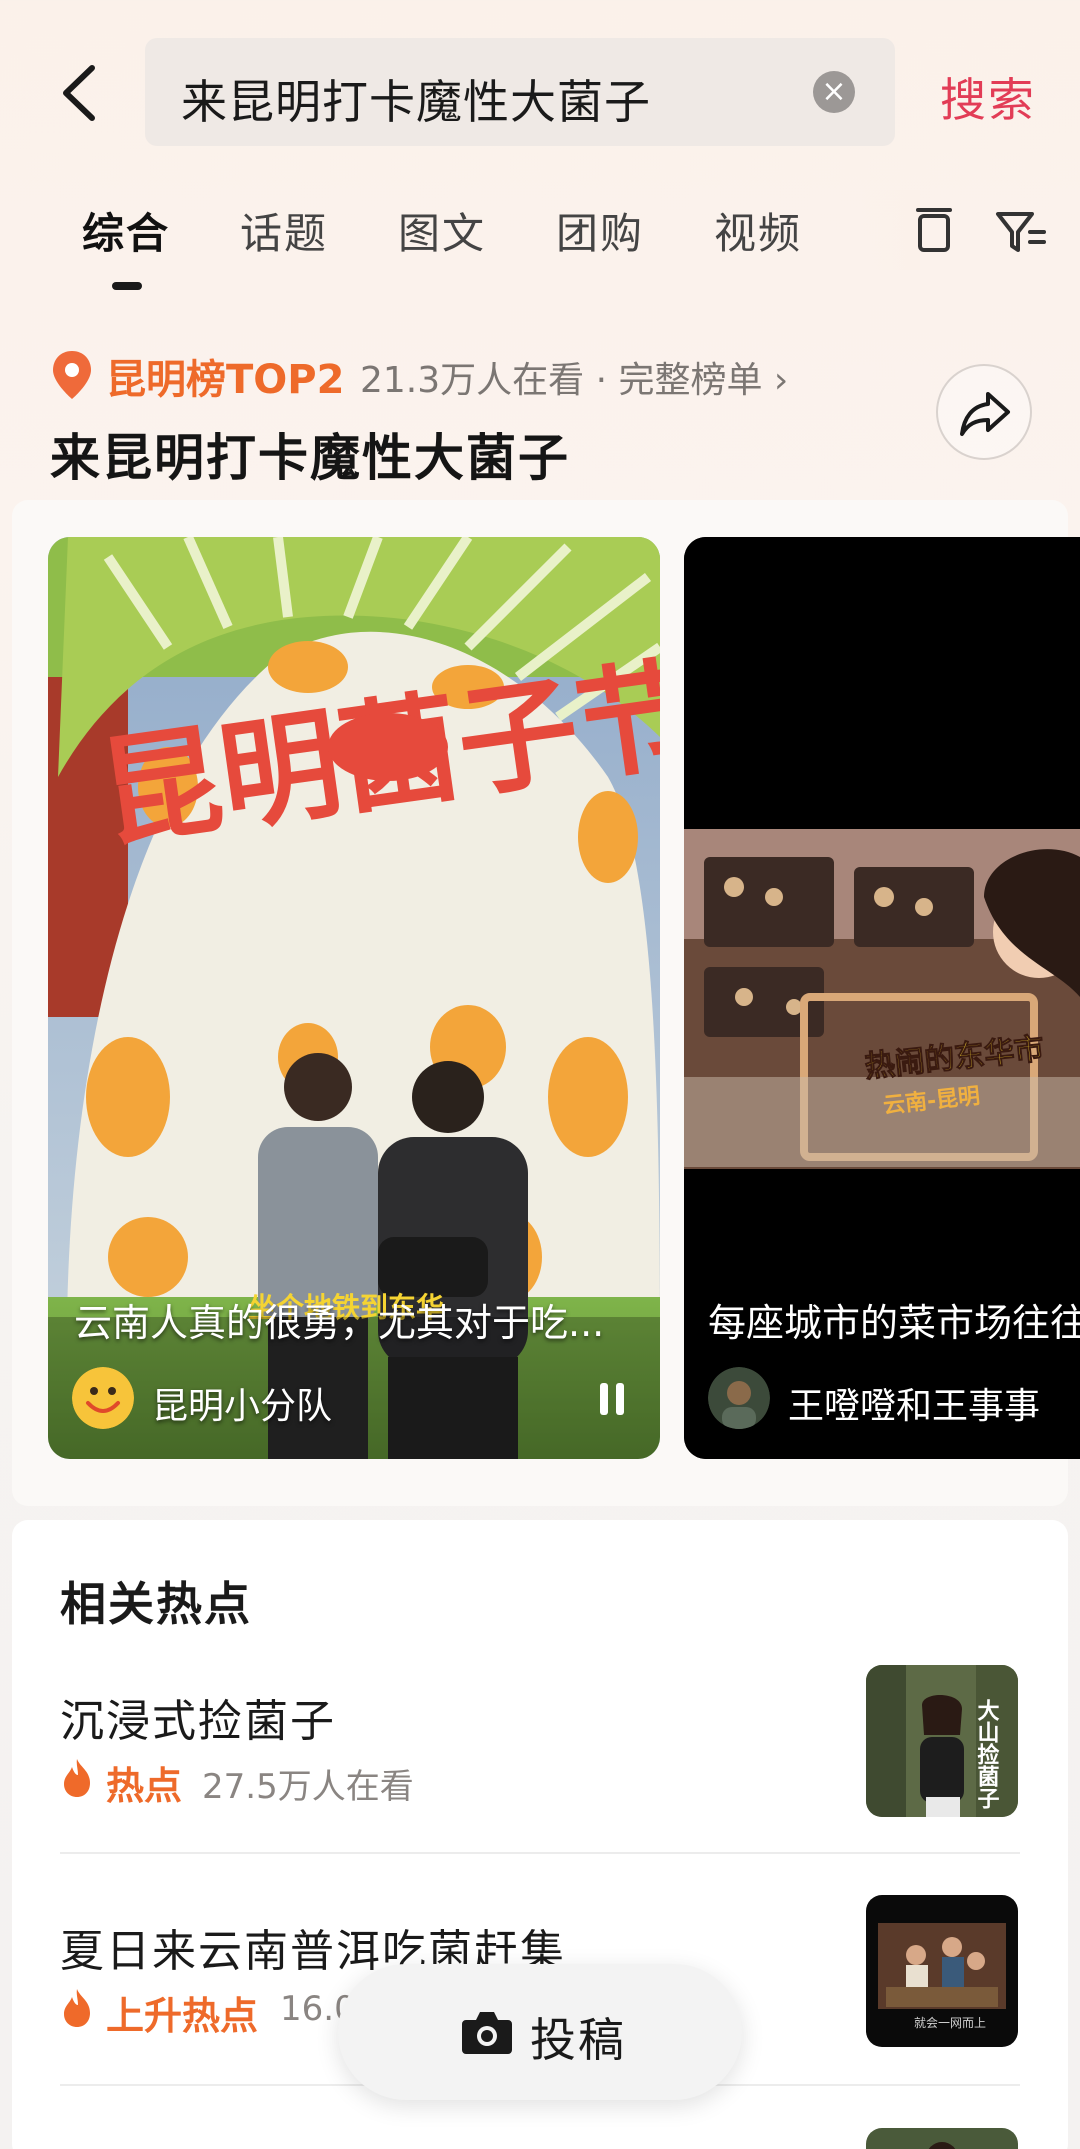 Image resolution: width=1080 pixels, height=2149 pixels. I want to click on list-divider, so click(540, 1853).